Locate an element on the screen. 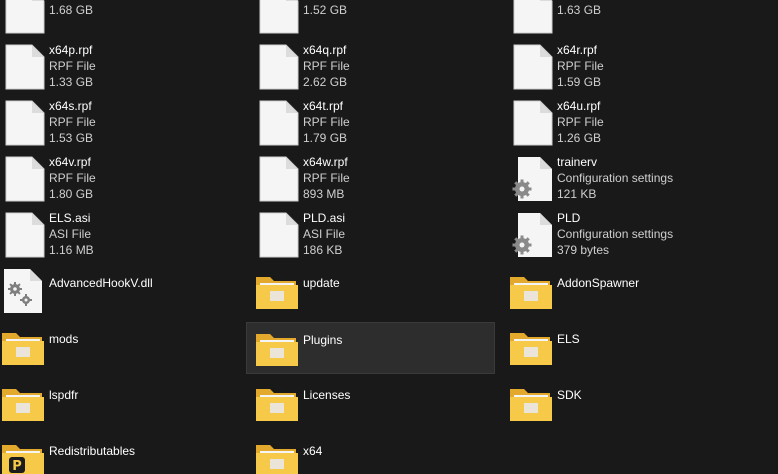 The image size is (778, 474). folder-item: update is located at coordinates (381, 292).